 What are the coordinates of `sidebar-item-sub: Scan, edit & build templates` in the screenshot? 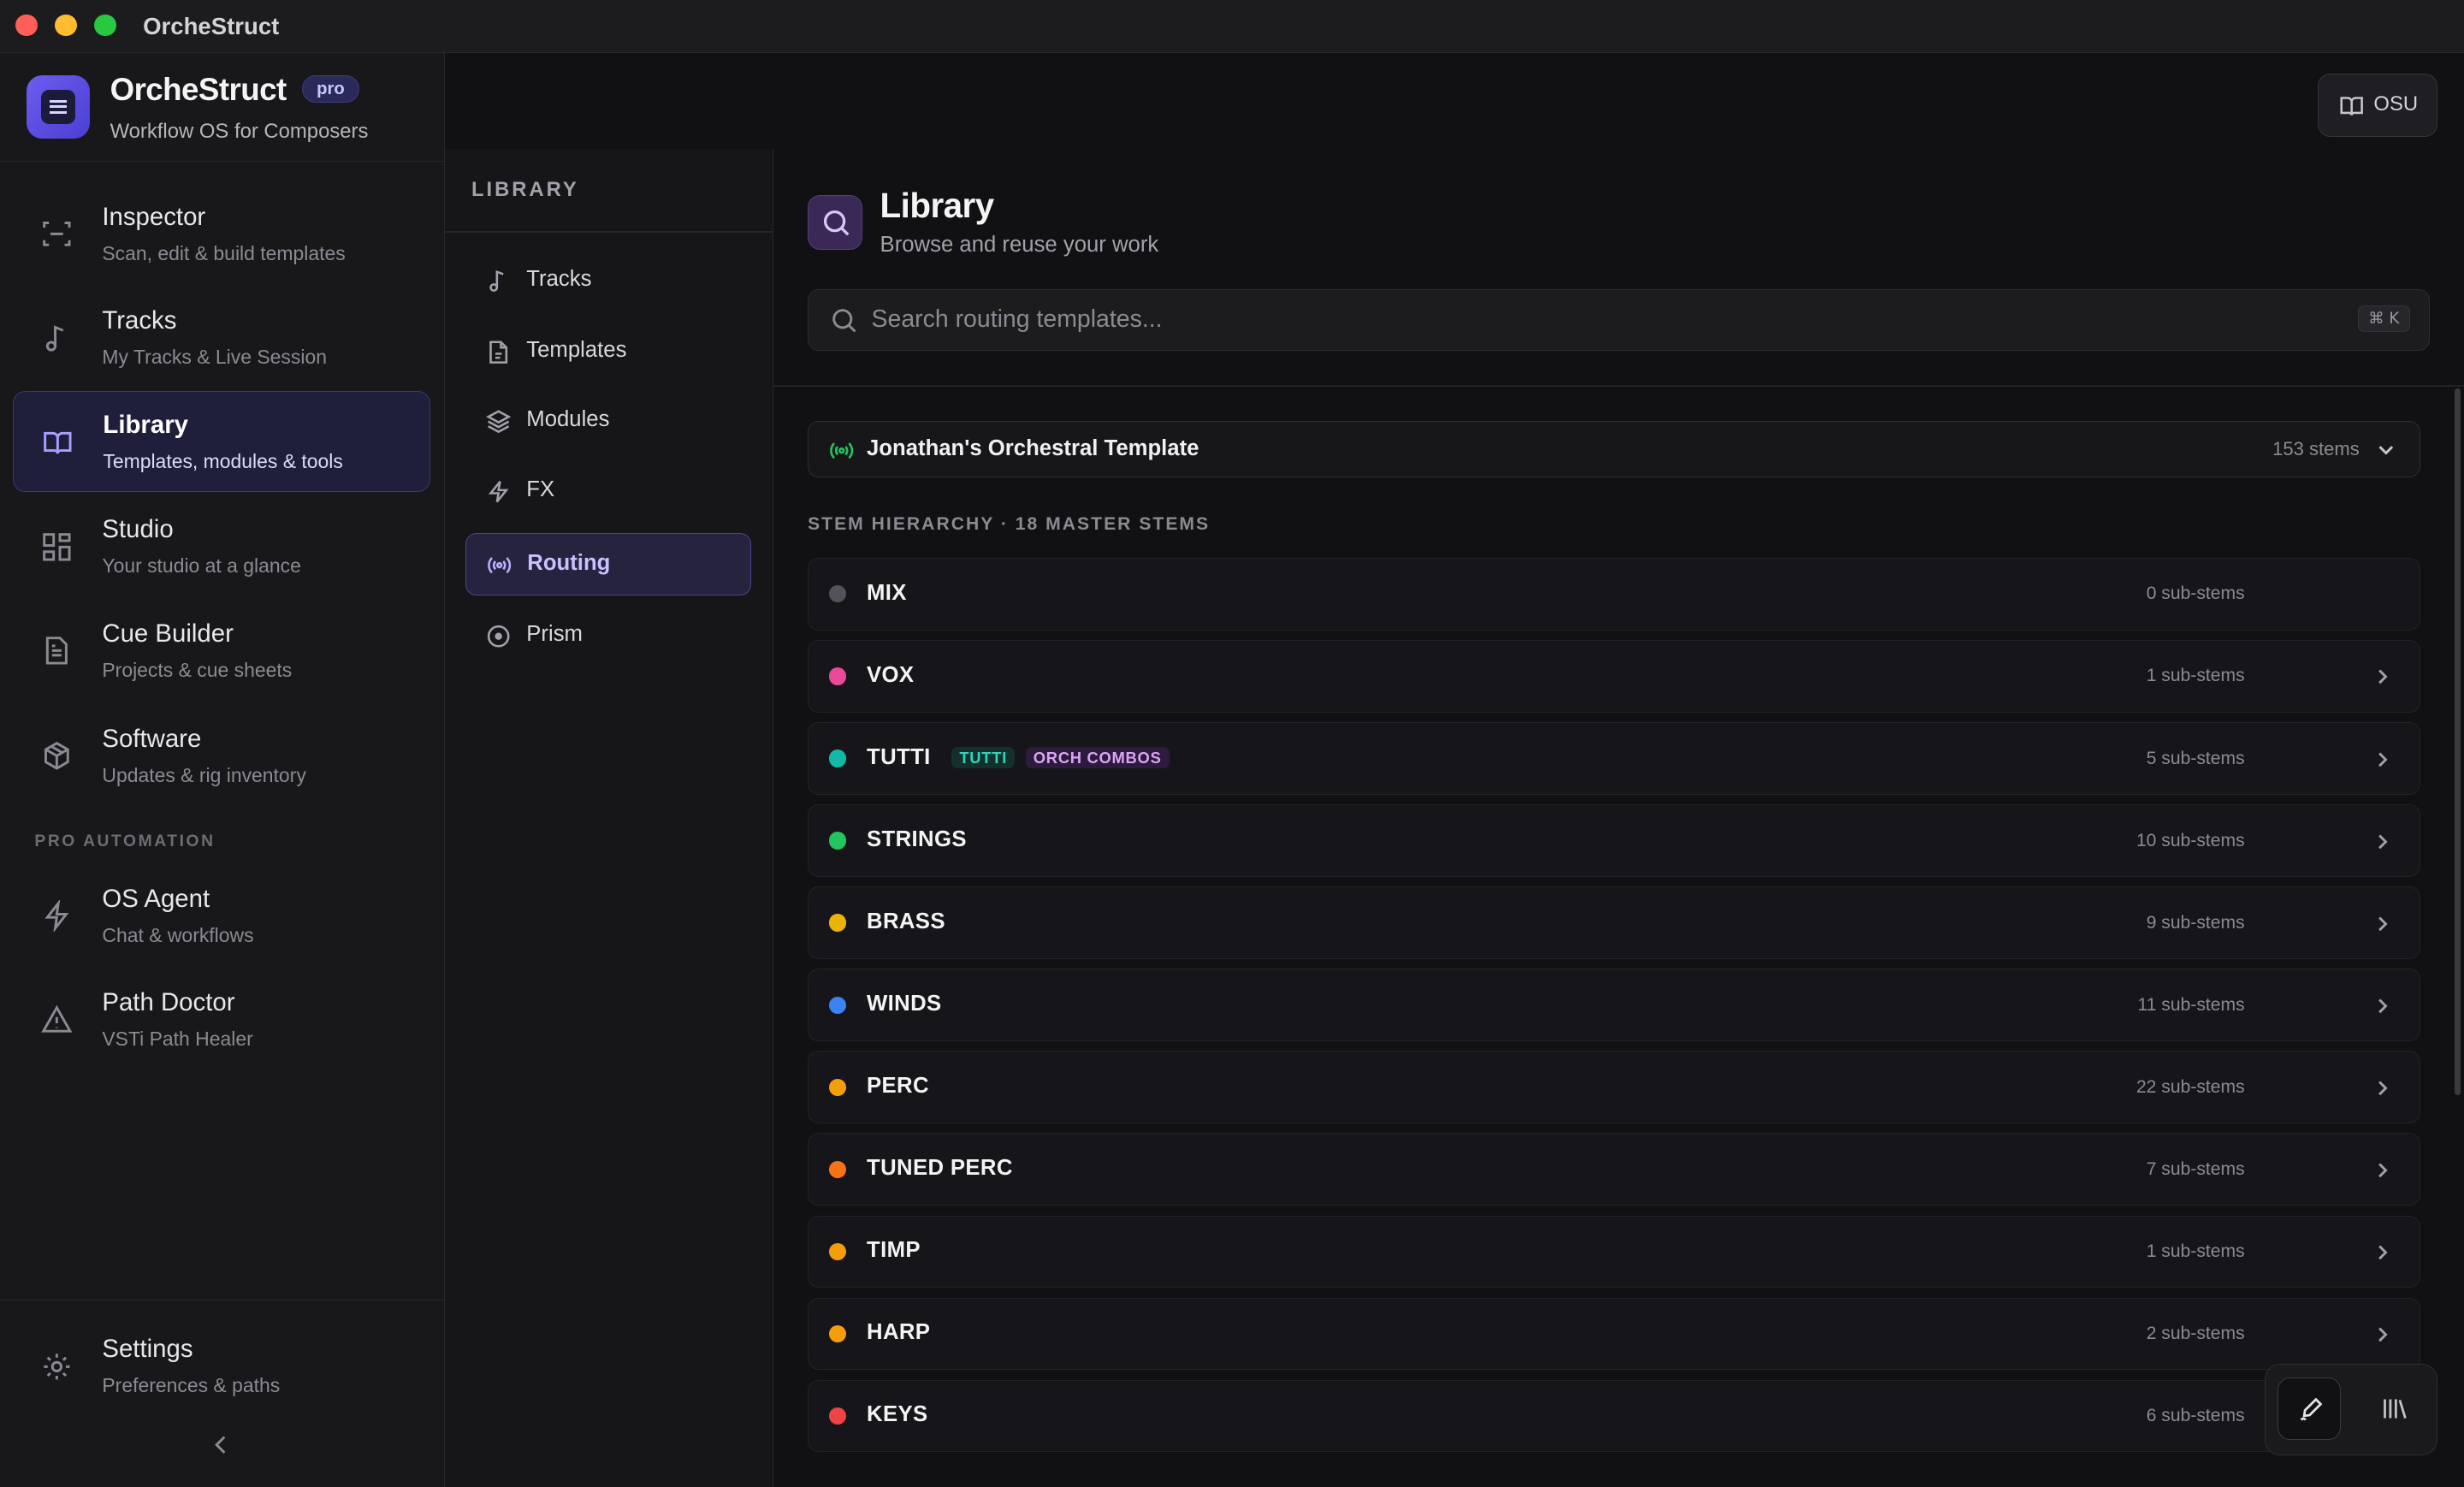 It's located at (224, 252).